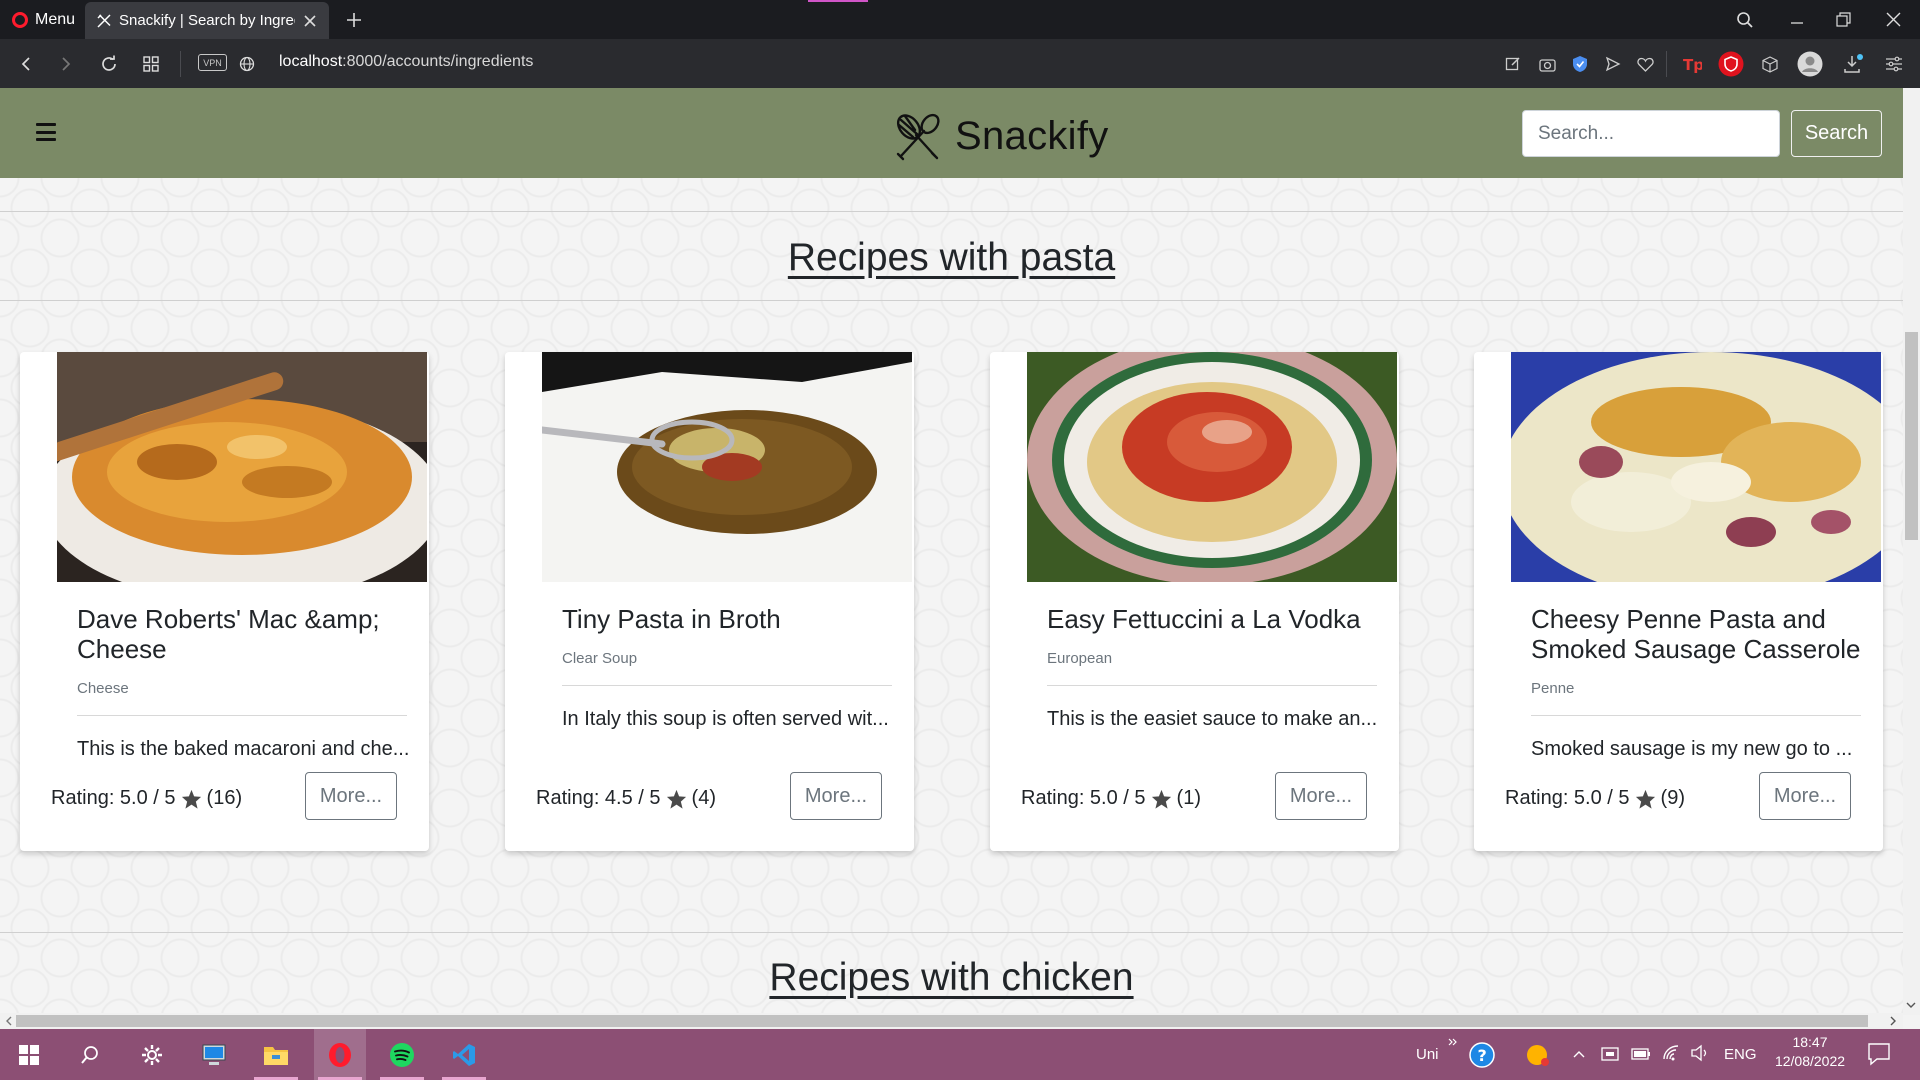 The image size is (1920, 1080). Describe the element at coordinates (276, 1054) in the screenshot. I see `file-explorer-icon` at that location.